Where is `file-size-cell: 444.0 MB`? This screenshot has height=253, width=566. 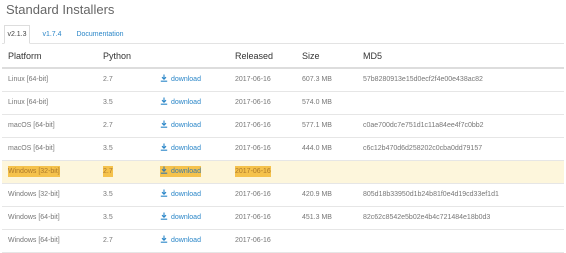 file-size-cell: 444.0 MB is located at coordinates (317, 148).